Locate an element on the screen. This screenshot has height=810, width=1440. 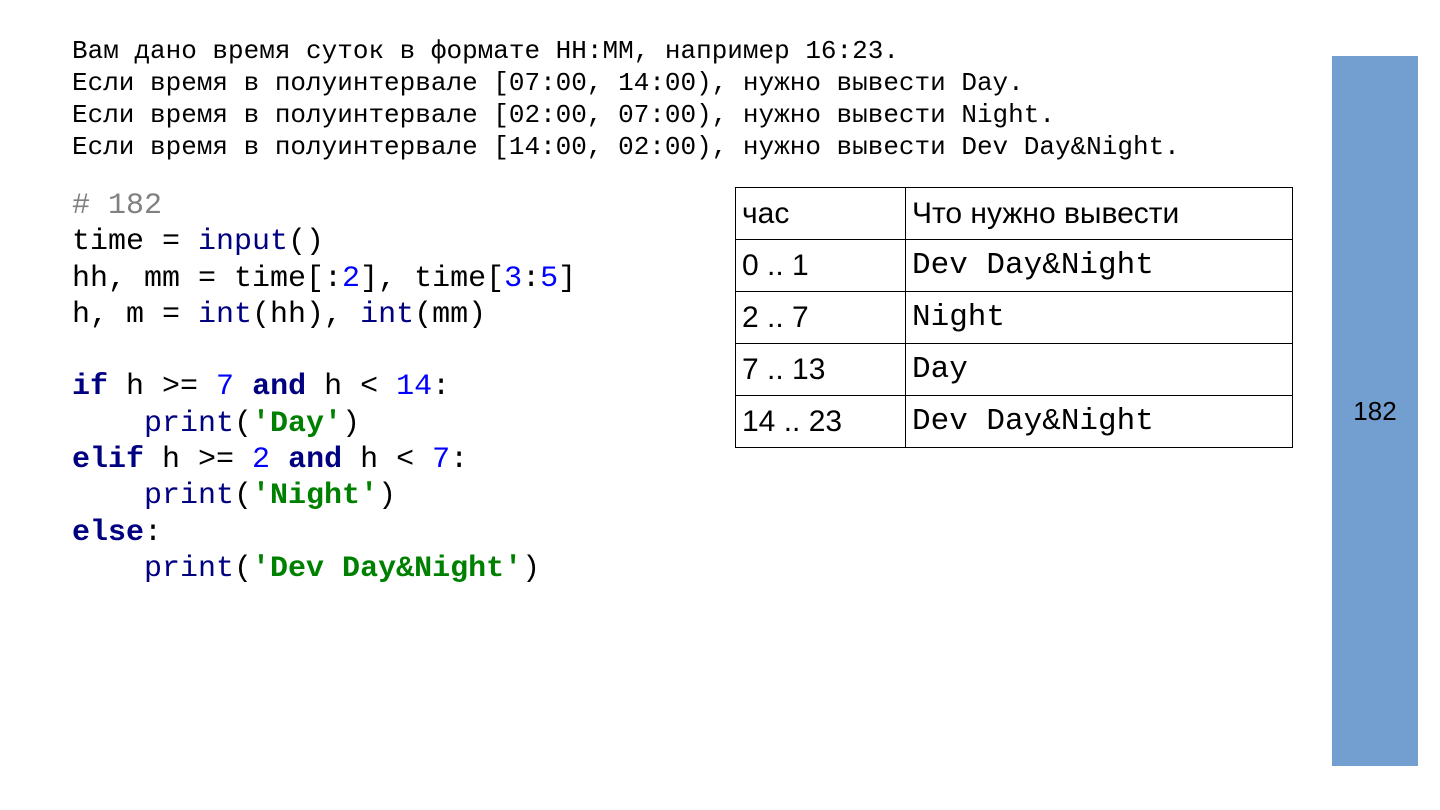
code-builtin: input is located at coordinates (243, 242).